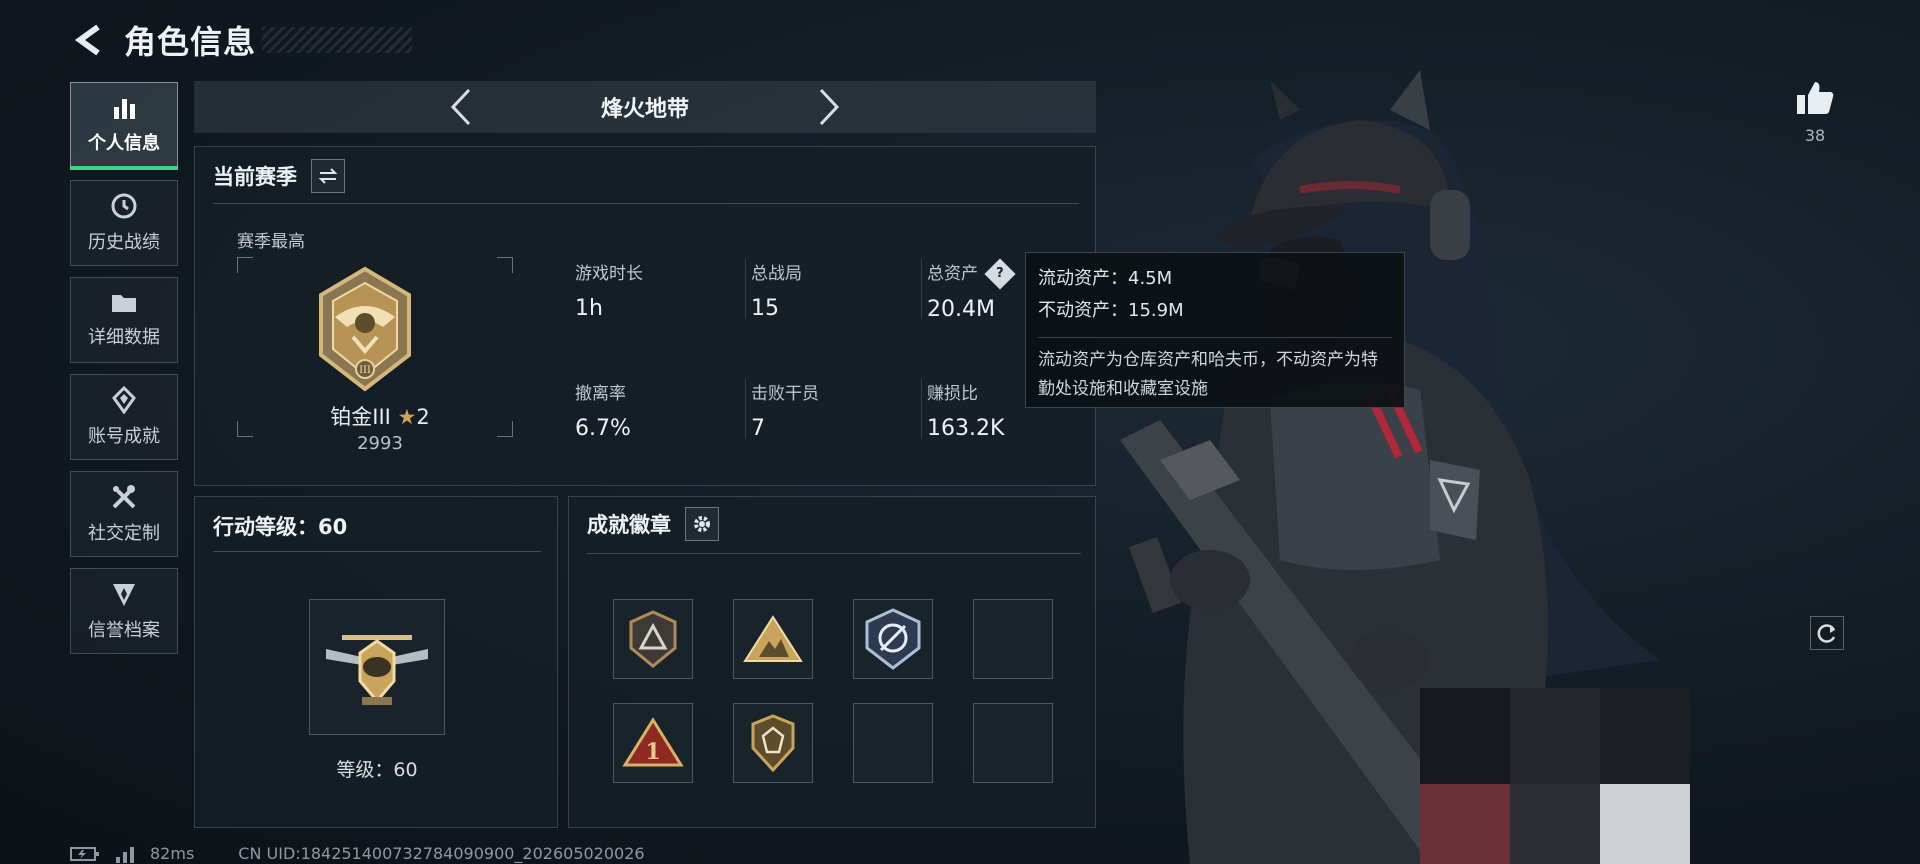 Image resolution: width=1920 pixels, height=864 pixels. Describe the element at coordinates (124, 417) in the screenshot. I see `sidebar-item-account-achievements: 账号成就` at that location.